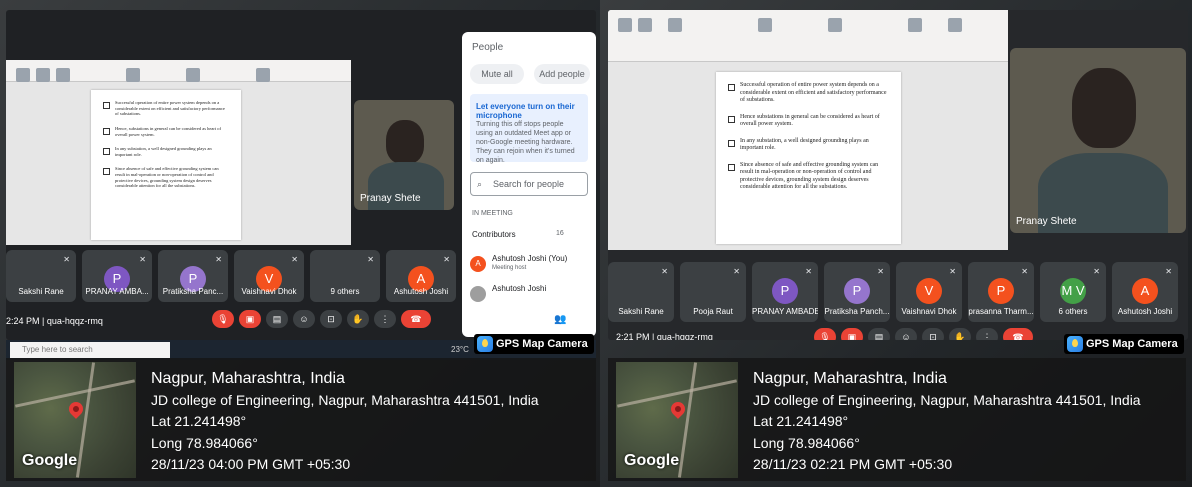 Image resolution: width=1192 pixels, height=487 pixels. Describe the element at coordinates (1073, 292) in the screenshot. I see `participant-tile: M V ✕ 6 others` at that location.